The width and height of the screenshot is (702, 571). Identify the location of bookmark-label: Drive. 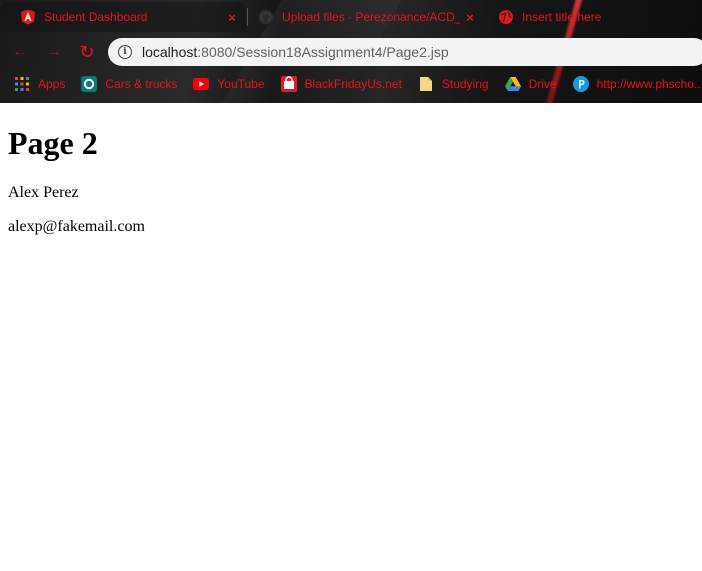
(542, 84).